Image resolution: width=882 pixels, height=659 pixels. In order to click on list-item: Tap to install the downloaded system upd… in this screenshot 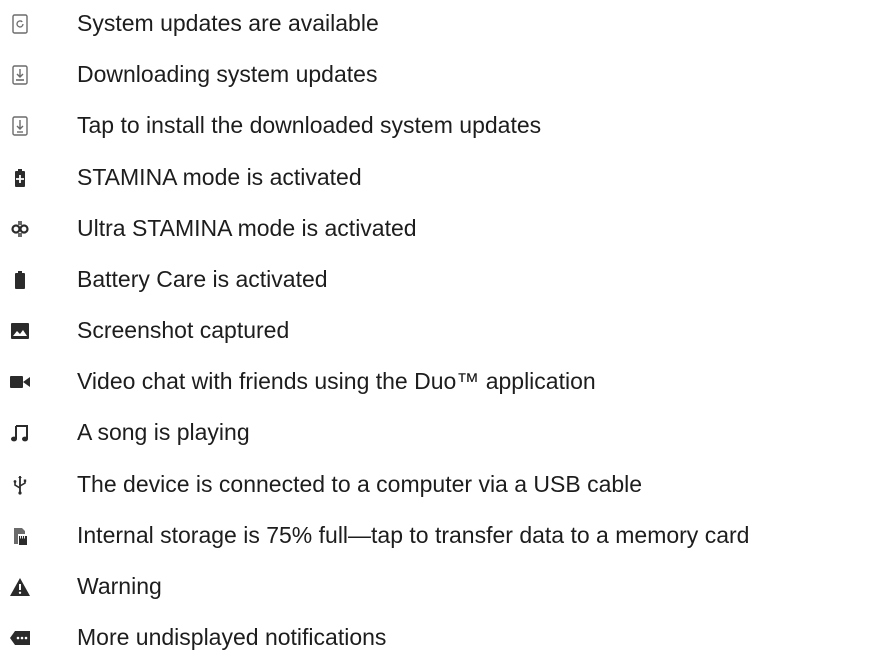, I will do `click(441, 125)`.